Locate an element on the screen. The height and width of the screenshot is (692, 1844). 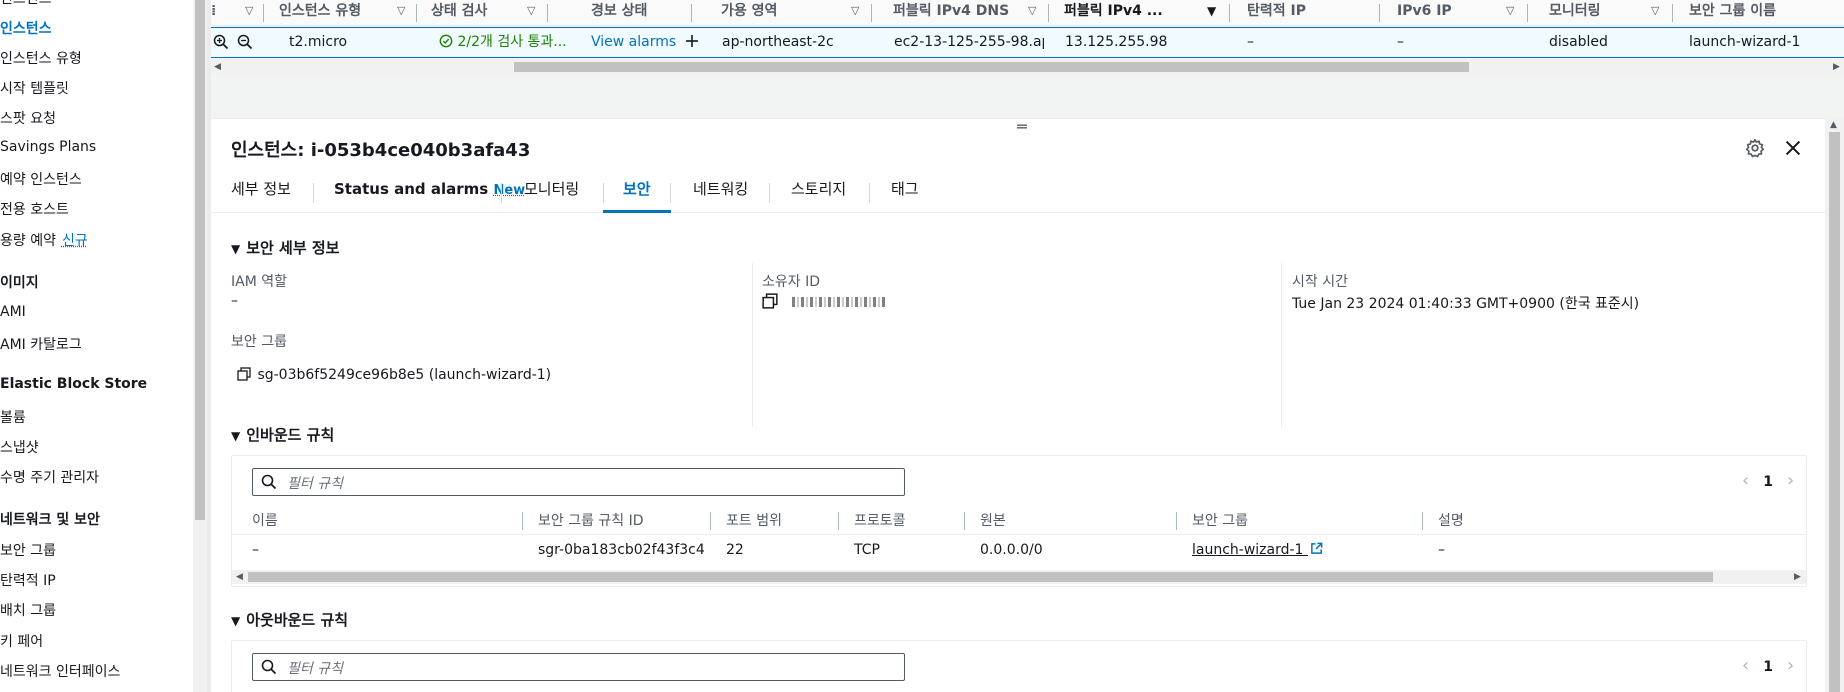
close-icon is located at coordinates (1793, 148).